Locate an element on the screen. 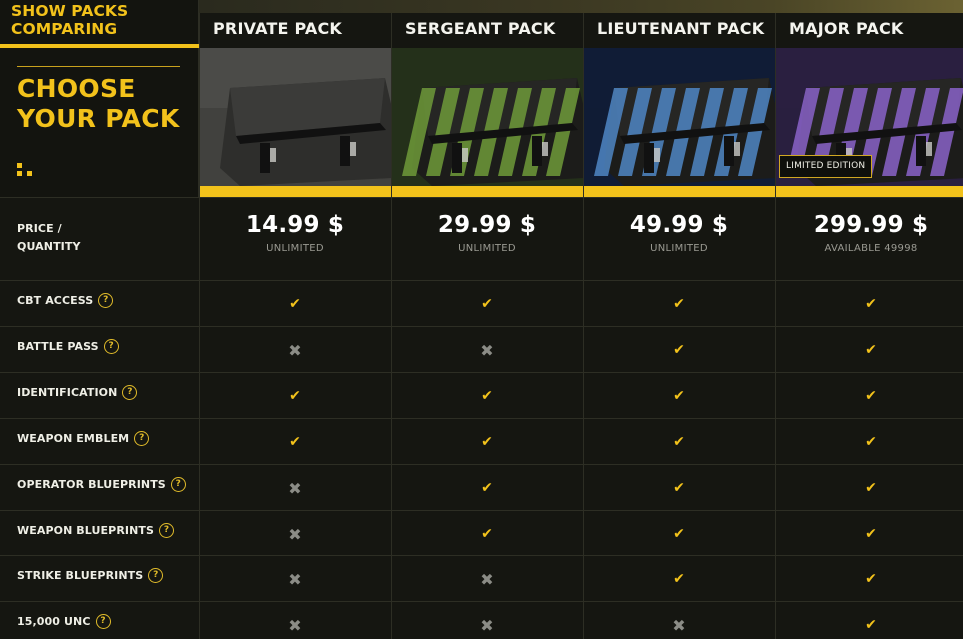 The height and width of the screenshot is (639, 963). dots-icon is located at coordinates (27, 172).